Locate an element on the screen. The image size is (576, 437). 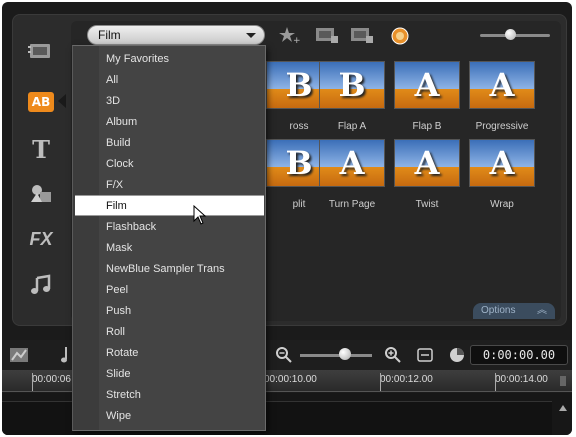
thumbnail-size-knob is located at coordinates (510, 34).